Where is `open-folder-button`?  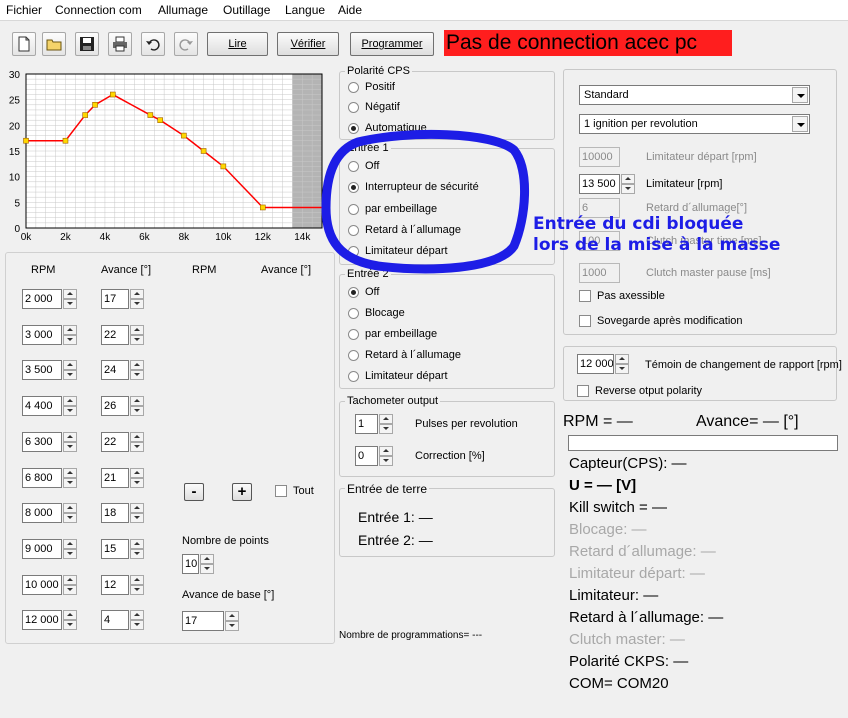
open-folder-button is located at coordinates (54, 44).